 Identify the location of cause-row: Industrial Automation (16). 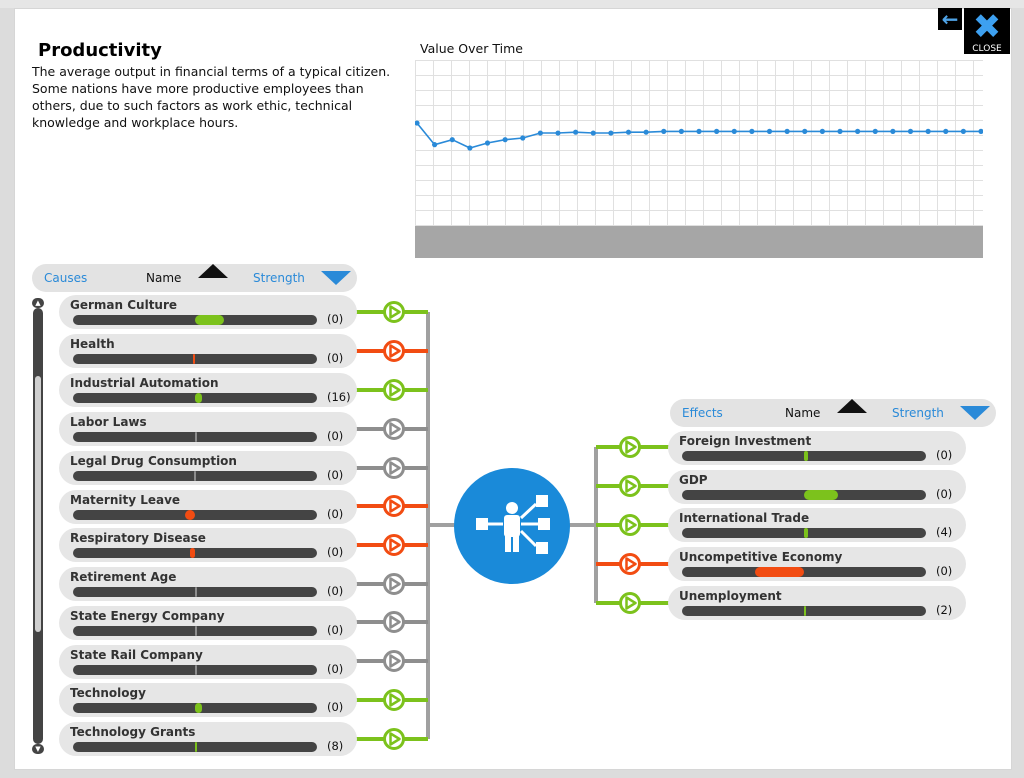
(208, 390).